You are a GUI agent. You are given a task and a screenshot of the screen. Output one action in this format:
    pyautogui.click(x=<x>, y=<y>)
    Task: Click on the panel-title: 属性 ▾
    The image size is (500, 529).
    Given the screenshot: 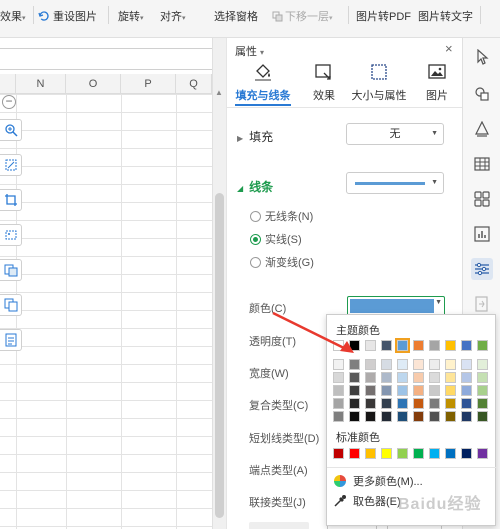 What is the action you would take?
    pyautogui.click(x=249, y=51)
    